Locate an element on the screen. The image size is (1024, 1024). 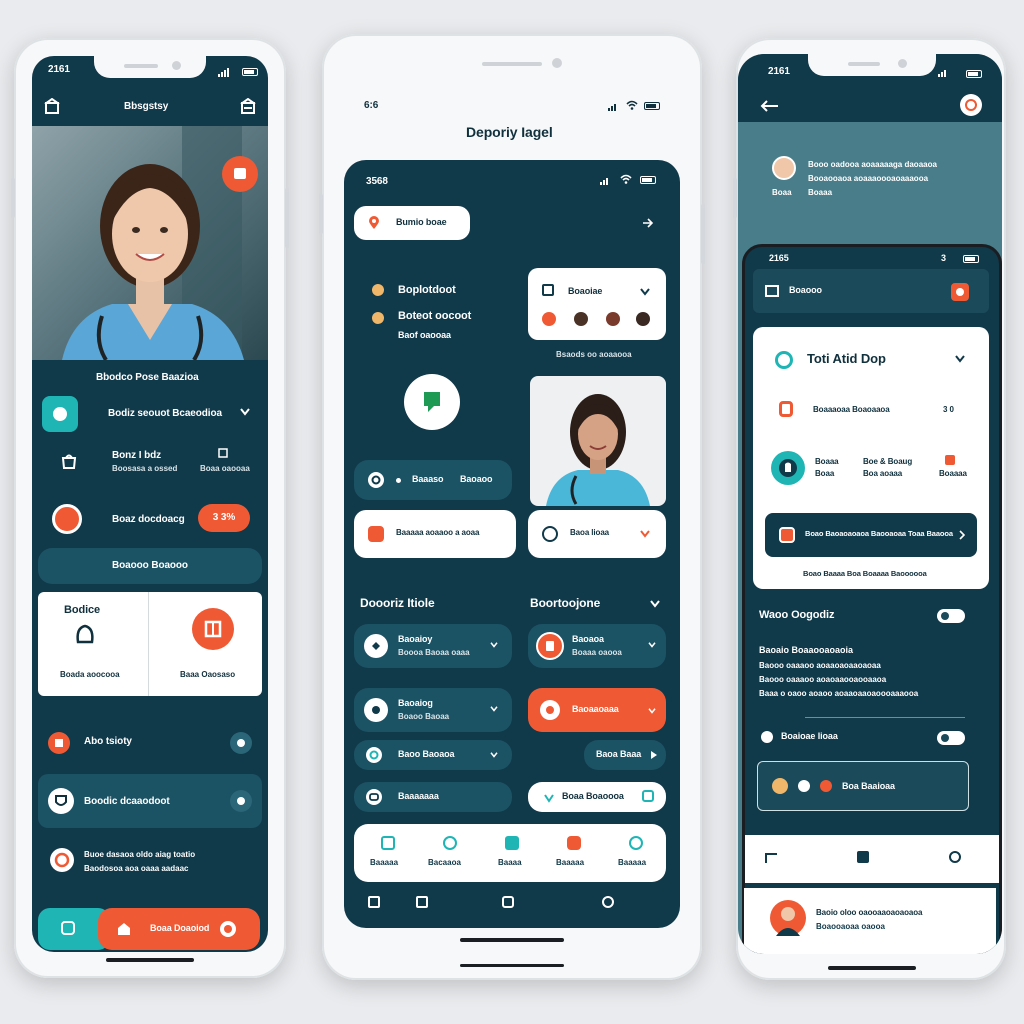
video-call-button is located at coordinates (240, 174).